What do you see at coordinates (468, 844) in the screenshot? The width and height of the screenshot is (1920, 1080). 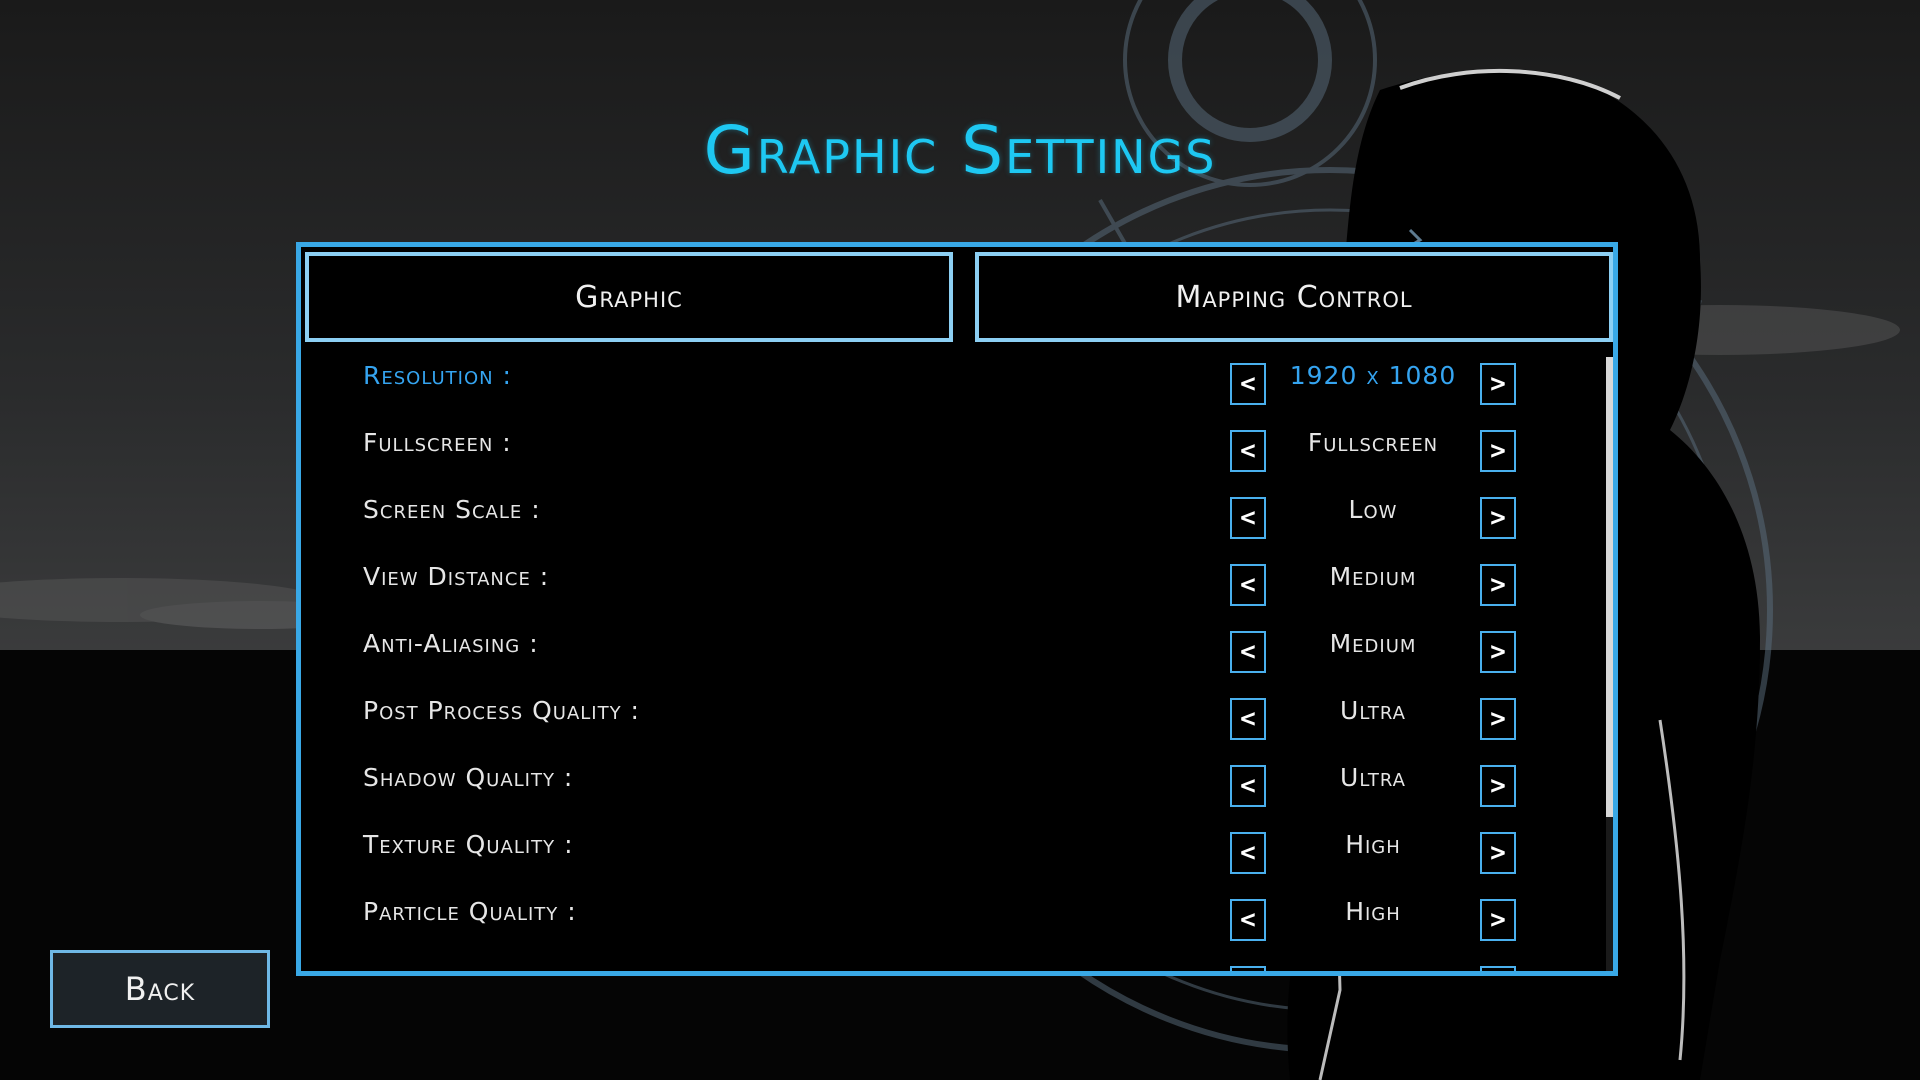 I see `setting-label: Texture Quality :` at bounding box center [468, 844].